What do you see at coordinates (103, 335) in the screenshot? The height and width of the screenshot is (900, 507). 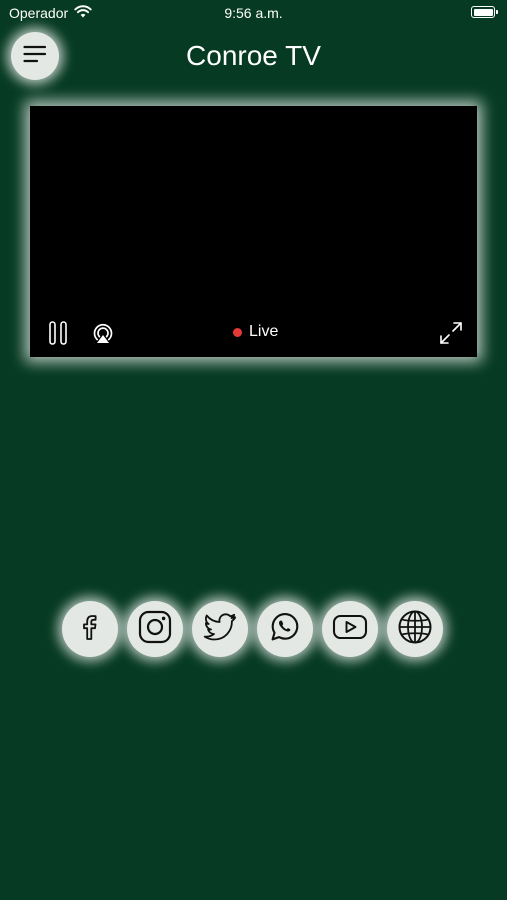 I see `airplay-icon` at bounding box center [103, 335].